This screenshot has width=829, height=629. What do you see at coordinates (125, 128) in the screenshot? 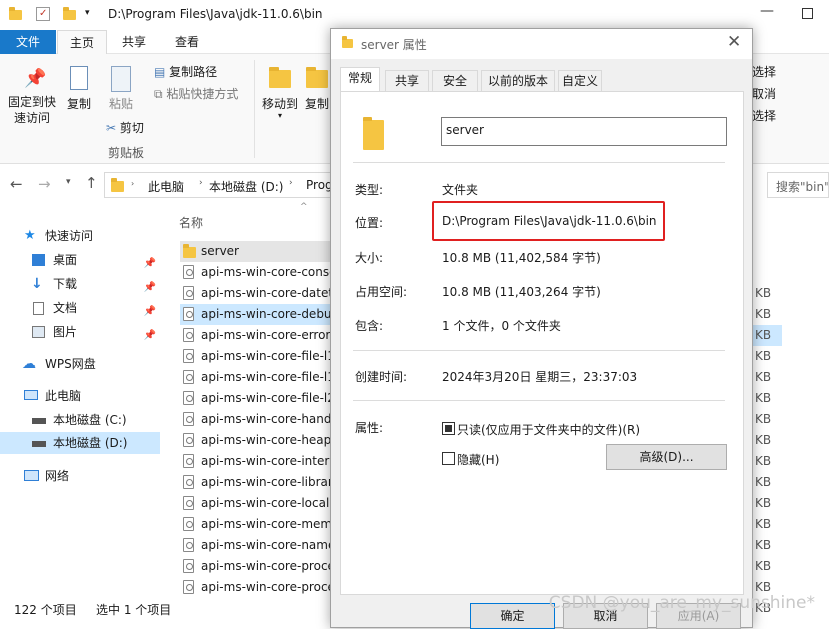
I see `cut-button: ✂ 剪切` at bounding box center [125, 128].